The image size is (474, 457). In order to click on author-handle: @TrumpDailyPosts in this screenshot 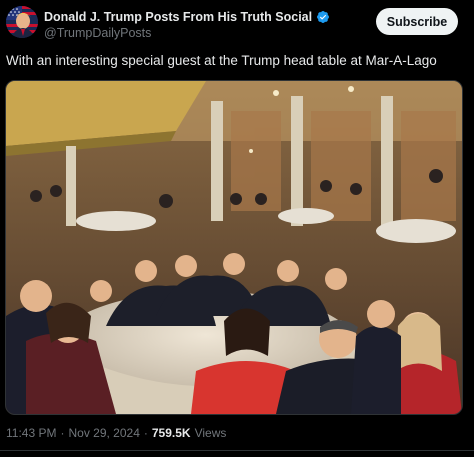, I will do `click(194, 33)`.